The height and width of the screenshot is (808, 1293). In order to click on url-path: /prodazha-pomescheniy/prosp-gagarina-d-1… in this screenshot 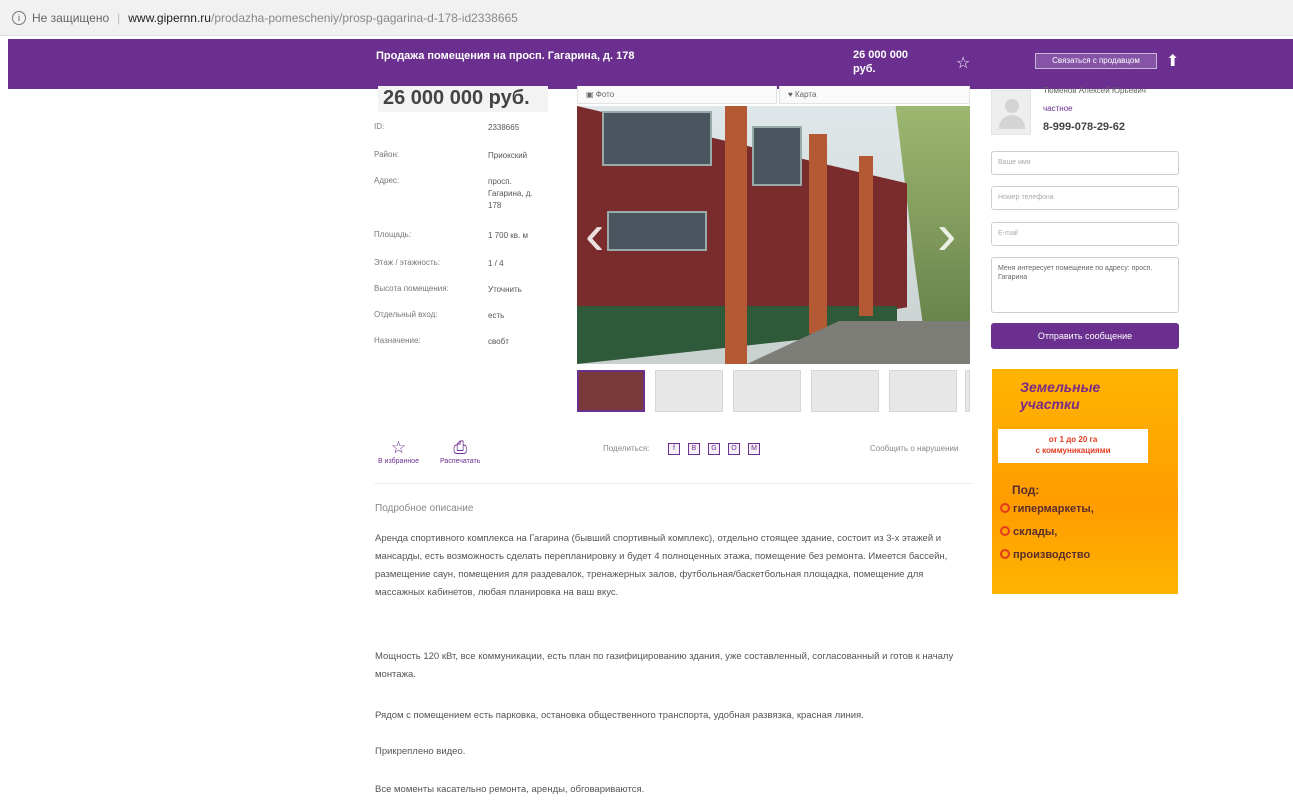, I will do `click(364, 18)`.